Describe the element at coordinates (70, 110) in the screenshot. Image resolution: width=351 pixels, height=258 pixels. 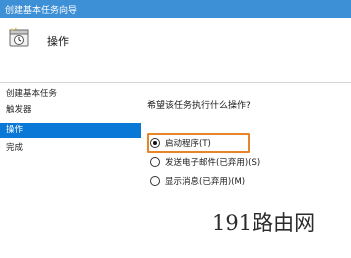
I see `sidebar-item-trigger: 触发器` at that location.